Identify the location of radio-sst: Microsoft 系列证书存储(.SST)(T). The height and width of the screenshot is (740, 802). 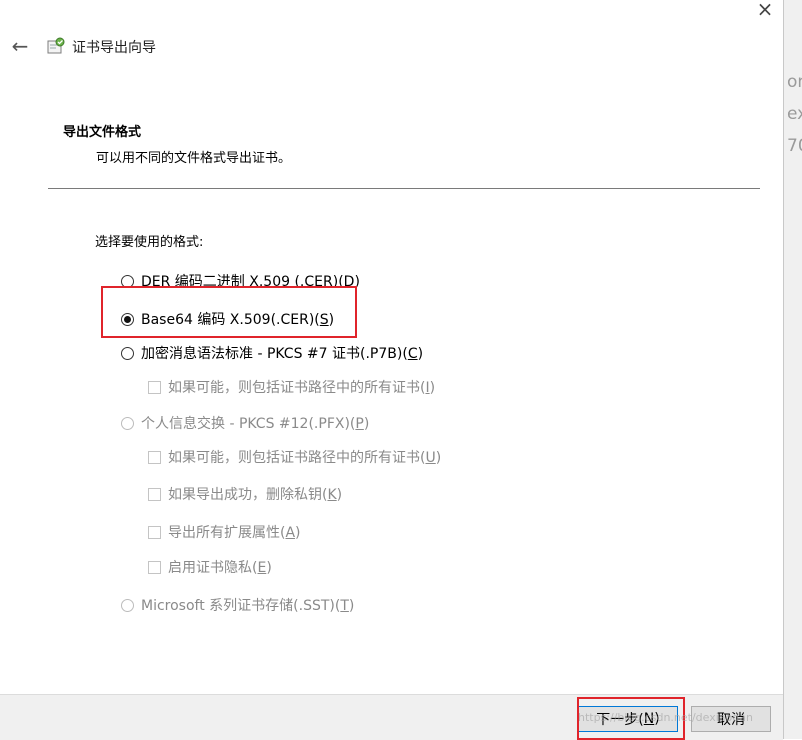
(237, 605).